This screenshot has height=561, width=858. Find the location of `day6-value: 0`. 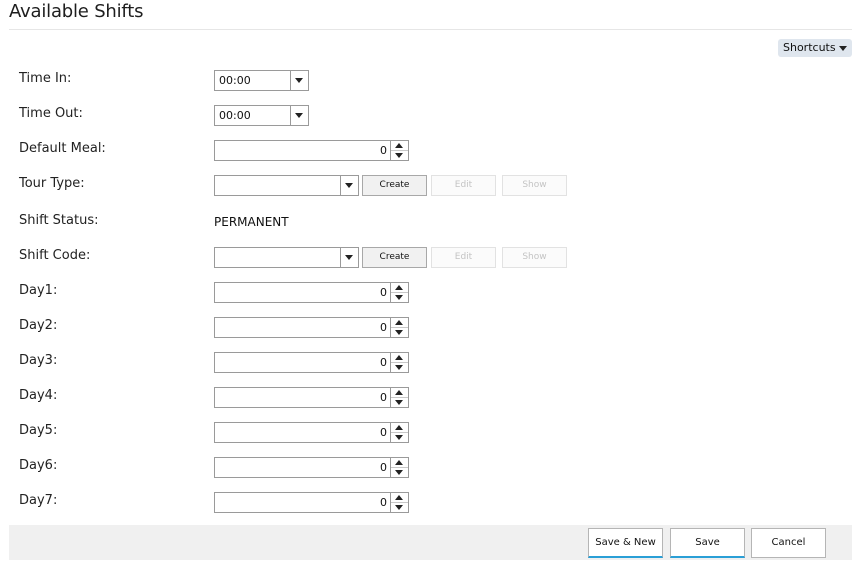

day6-value: 0 is located at coordinates (383, 467).